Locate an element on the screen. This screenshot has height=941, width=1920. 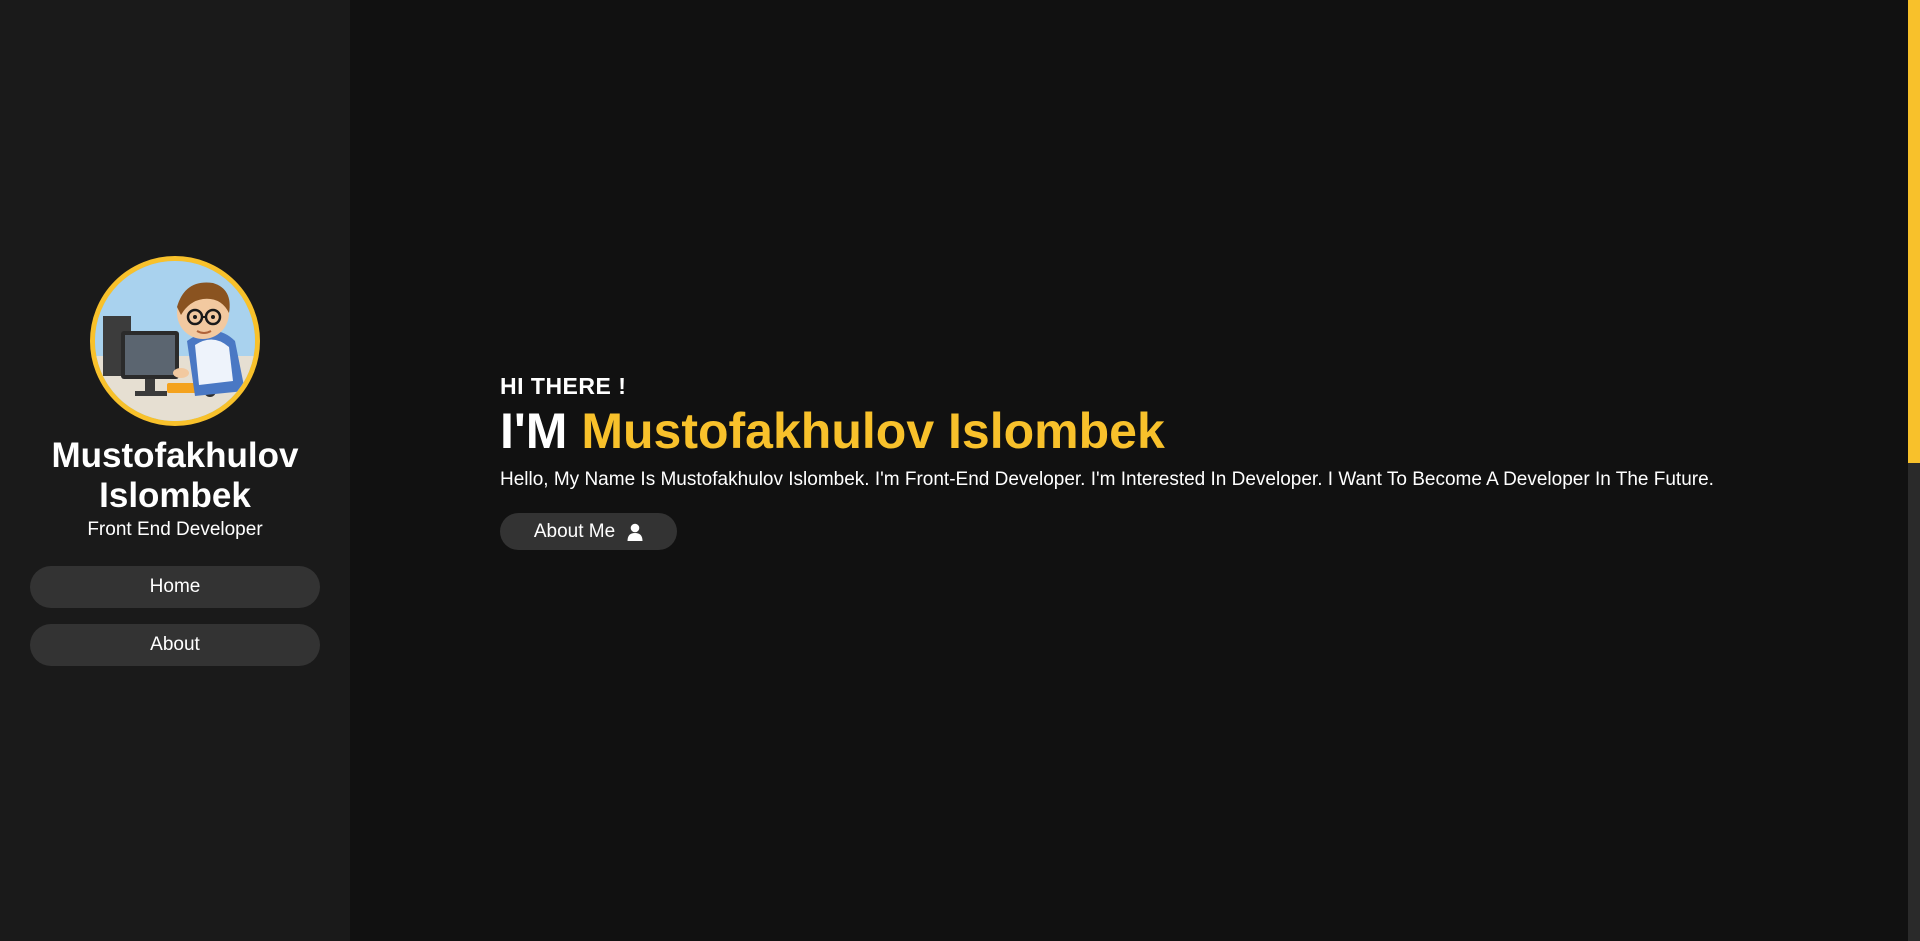
about-me-button: About Me is located at coordinates (588, 531).